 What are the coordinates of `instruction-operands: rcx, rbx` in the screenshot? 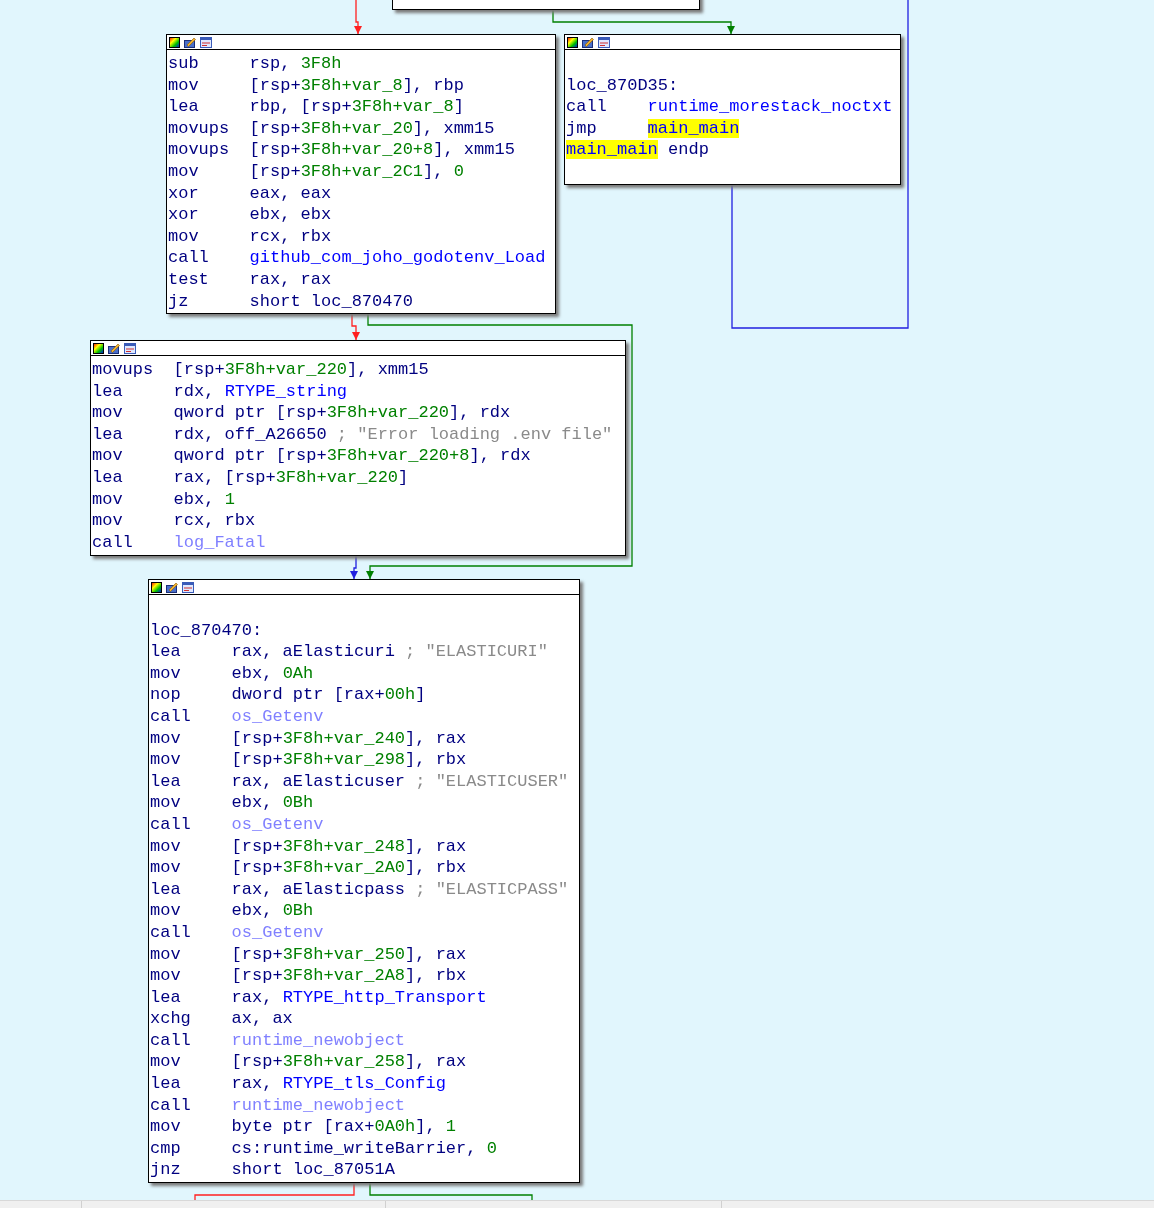 It's located at (290, 236).